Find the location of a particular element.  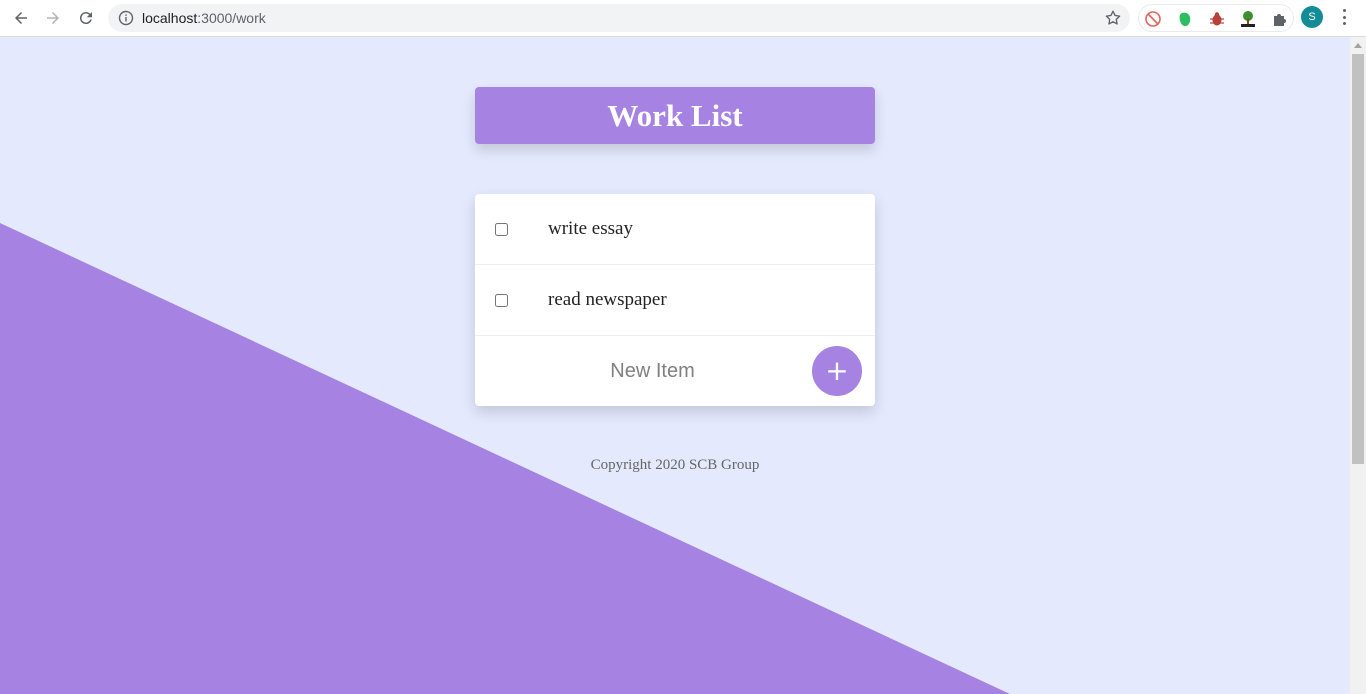

new-item-form: + is located at coordinates (675, 371).